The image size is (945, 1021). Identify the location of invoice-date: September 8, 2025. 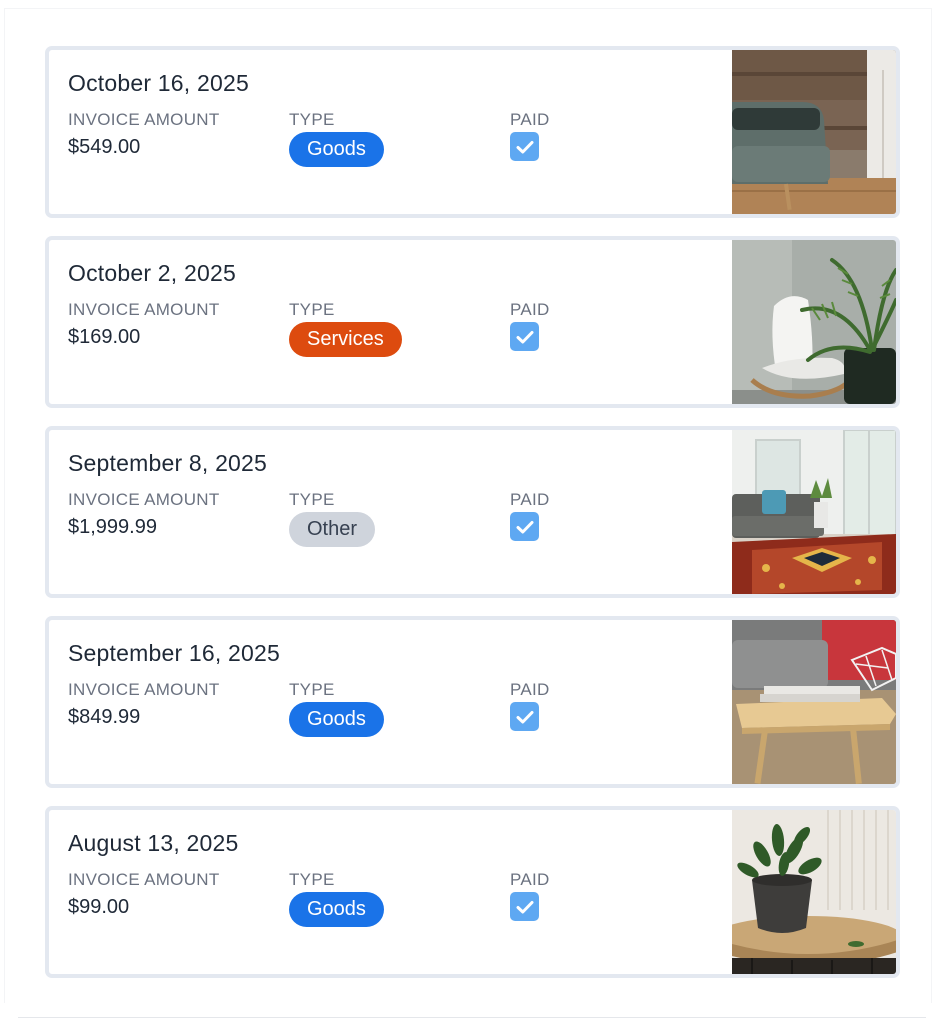
(168, 463).